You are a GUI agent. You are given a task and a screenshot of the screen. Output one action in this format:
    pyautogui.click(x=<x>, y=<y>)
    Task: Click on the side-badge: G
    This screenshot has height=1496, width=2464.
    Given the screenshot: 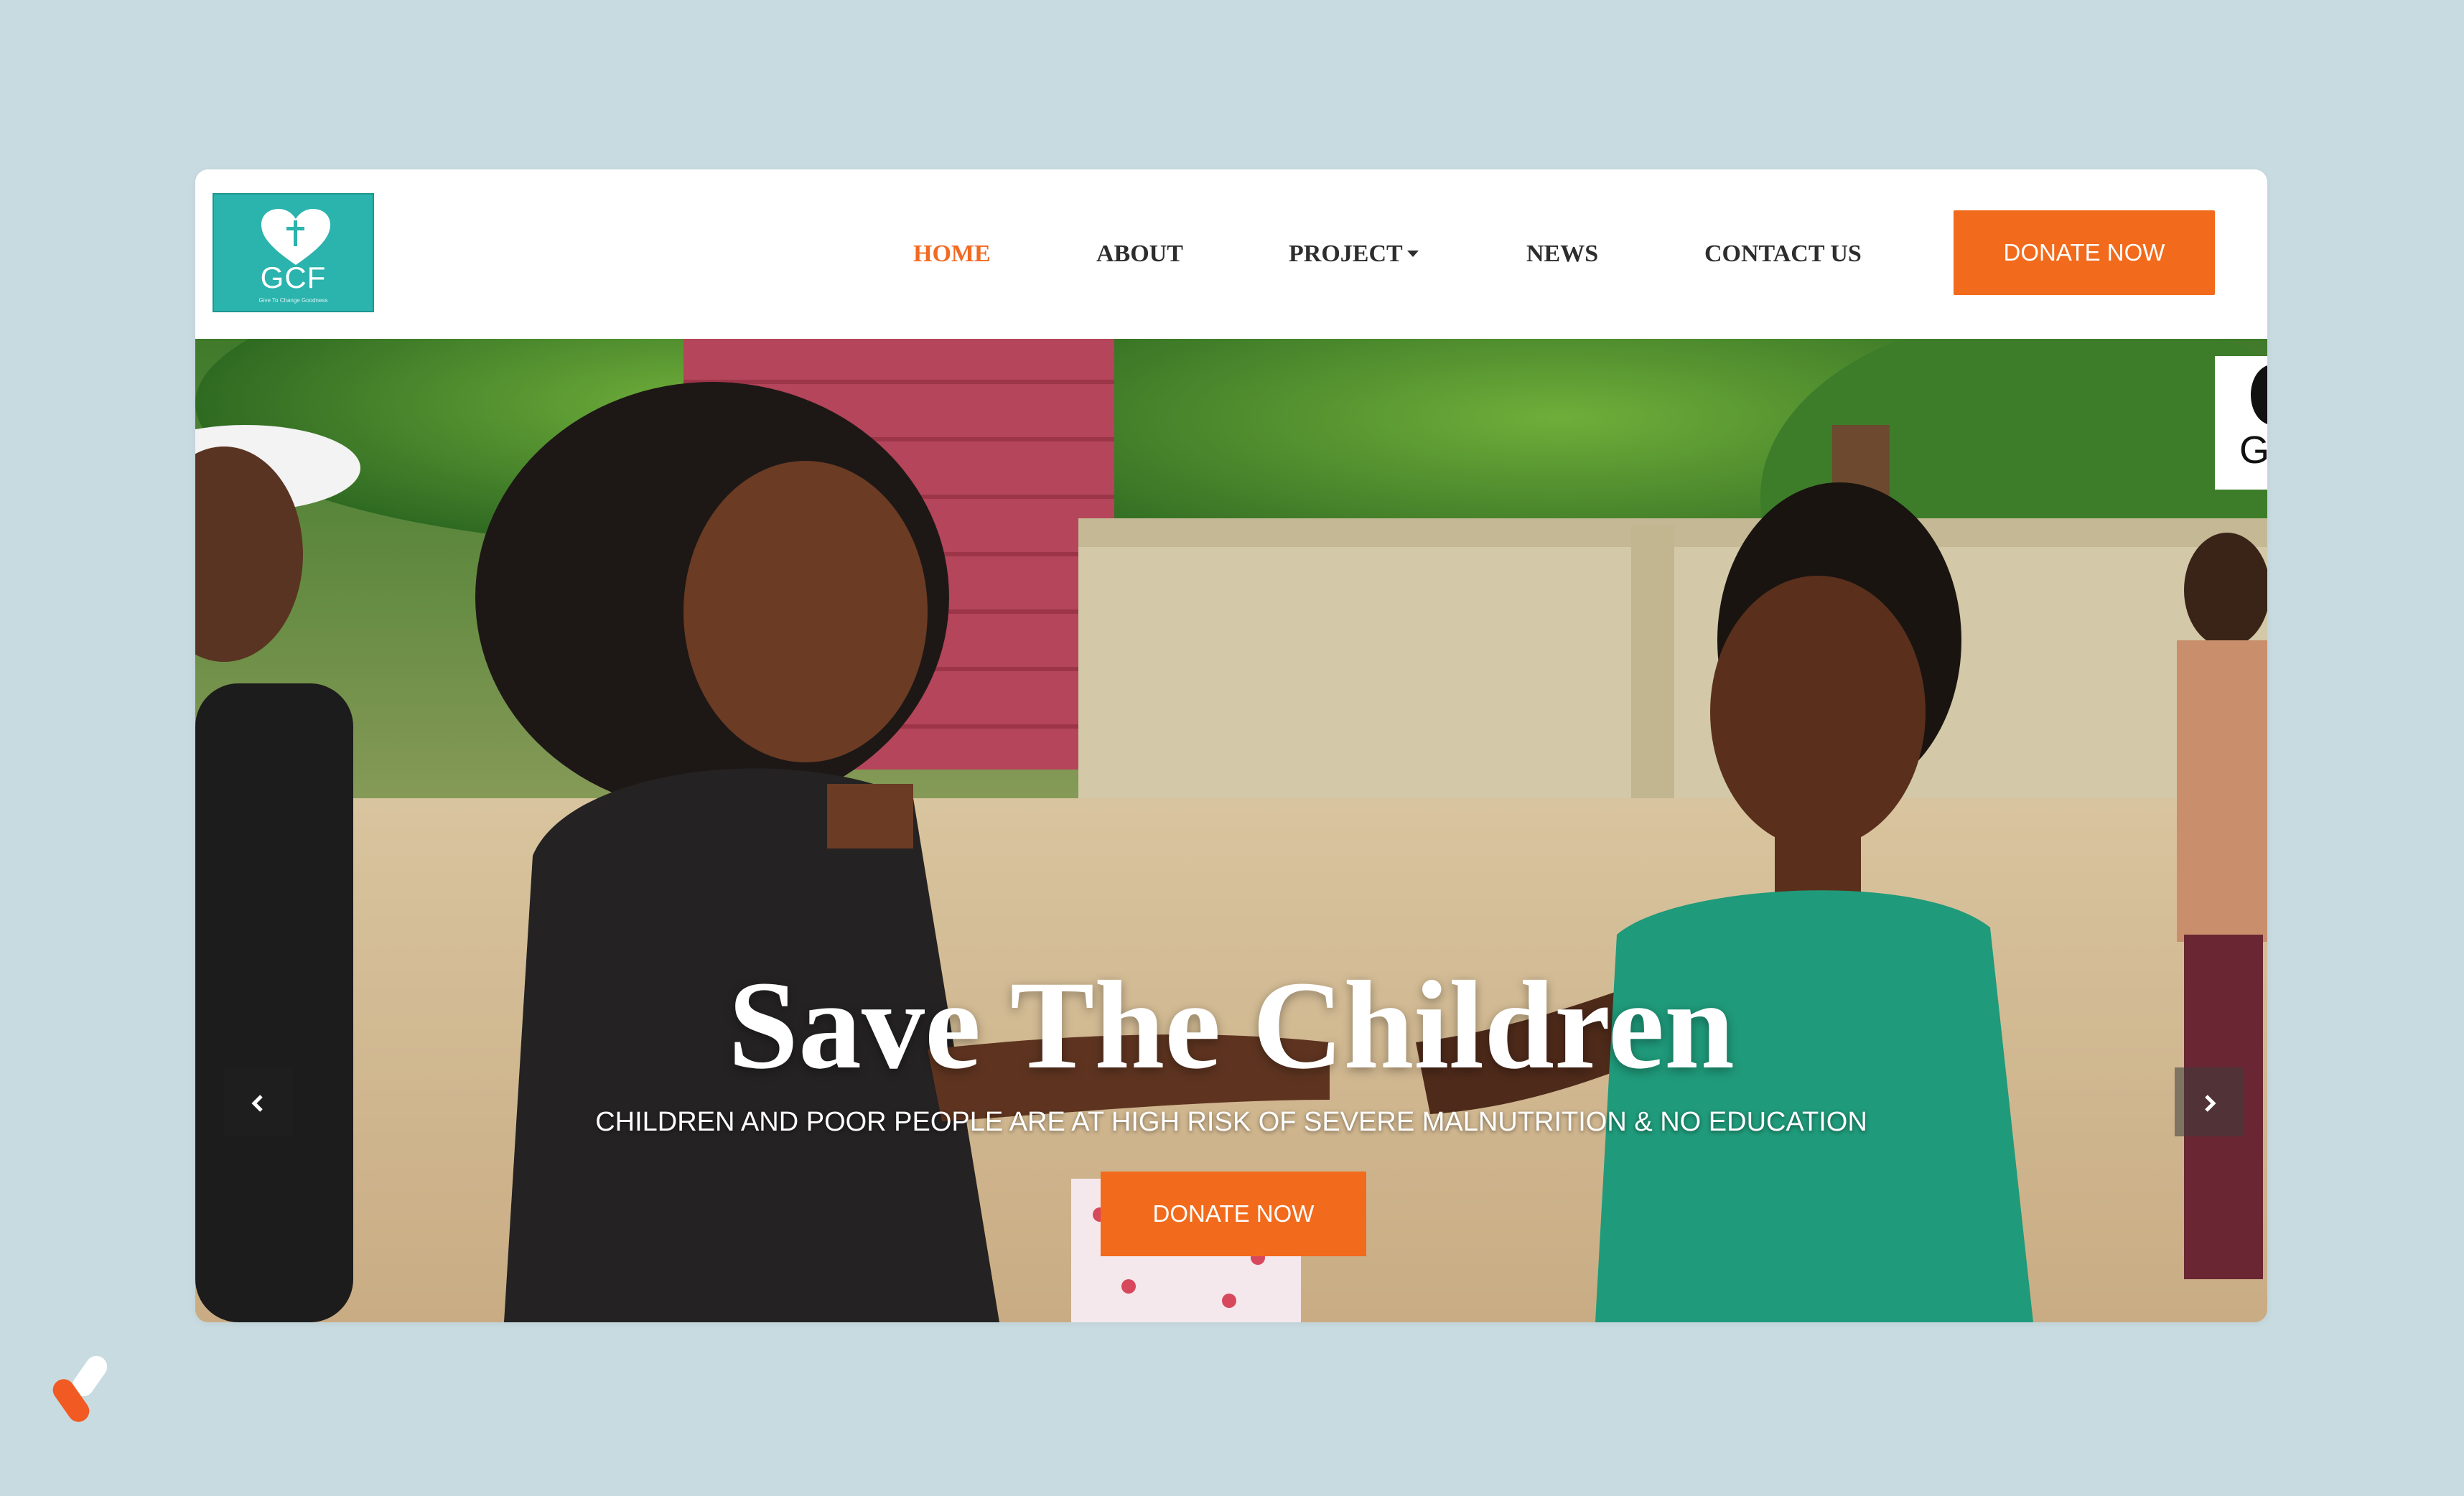 What is the action you would take?
    pyautogui.click(x=2241, y=423)
    